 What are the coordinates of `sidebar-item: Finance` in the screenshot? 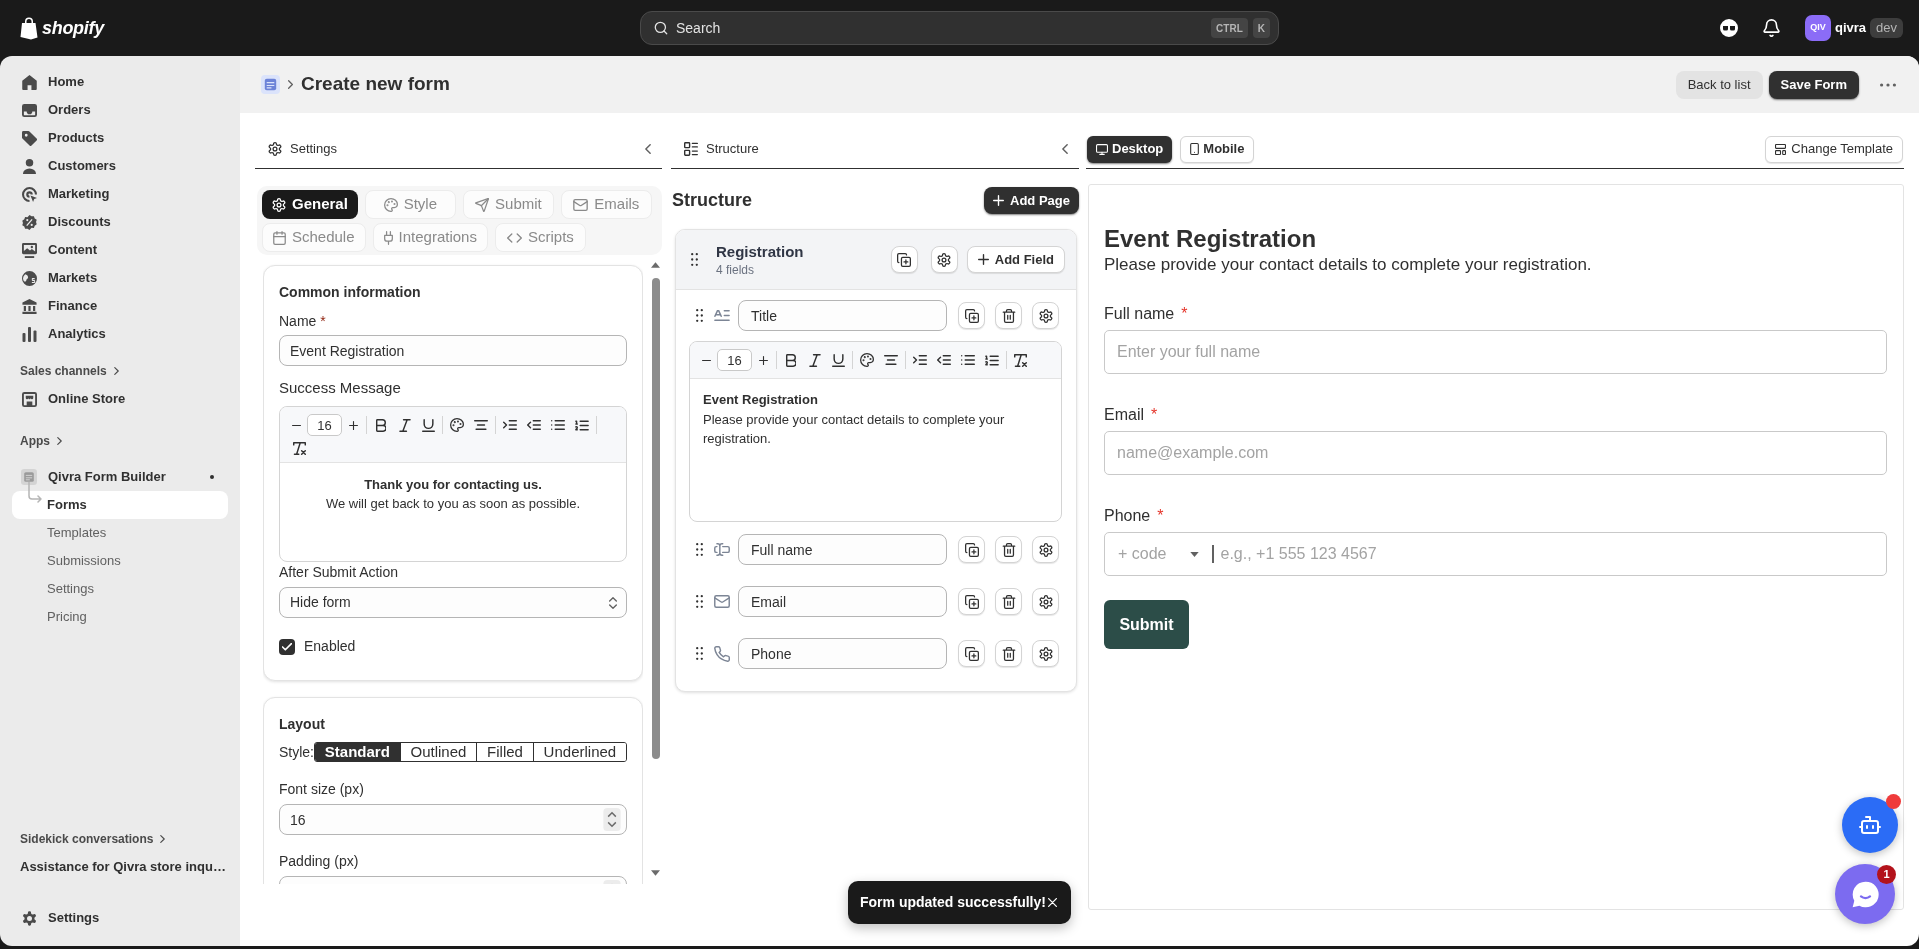 It's located at (120, 306).